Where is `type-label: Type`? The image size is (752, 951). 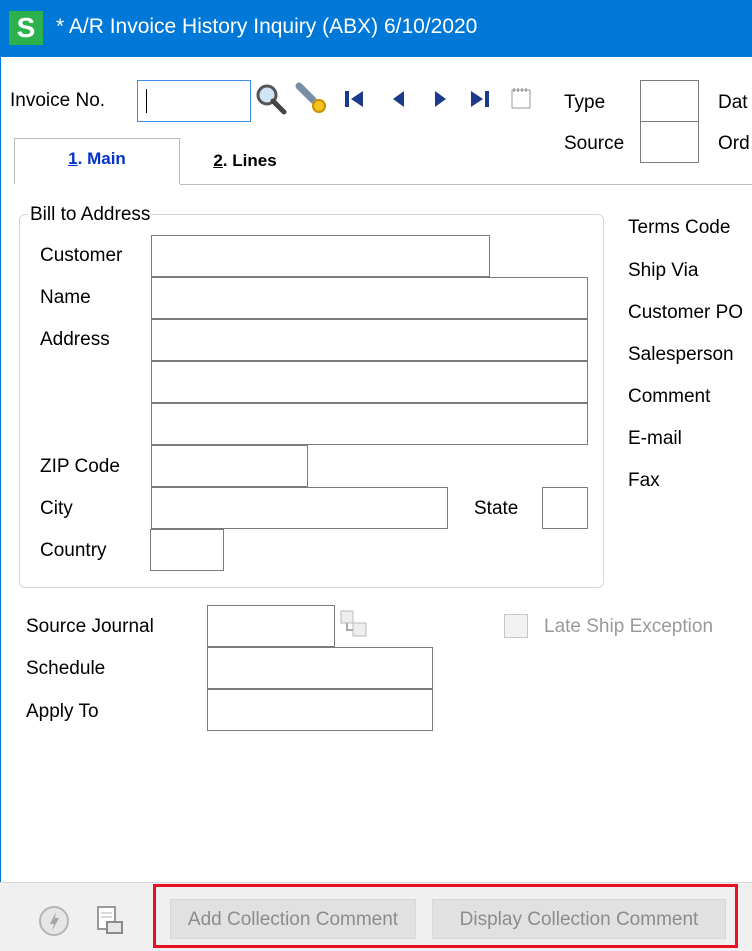
type-label: Type is located at coordinates (585, 102).